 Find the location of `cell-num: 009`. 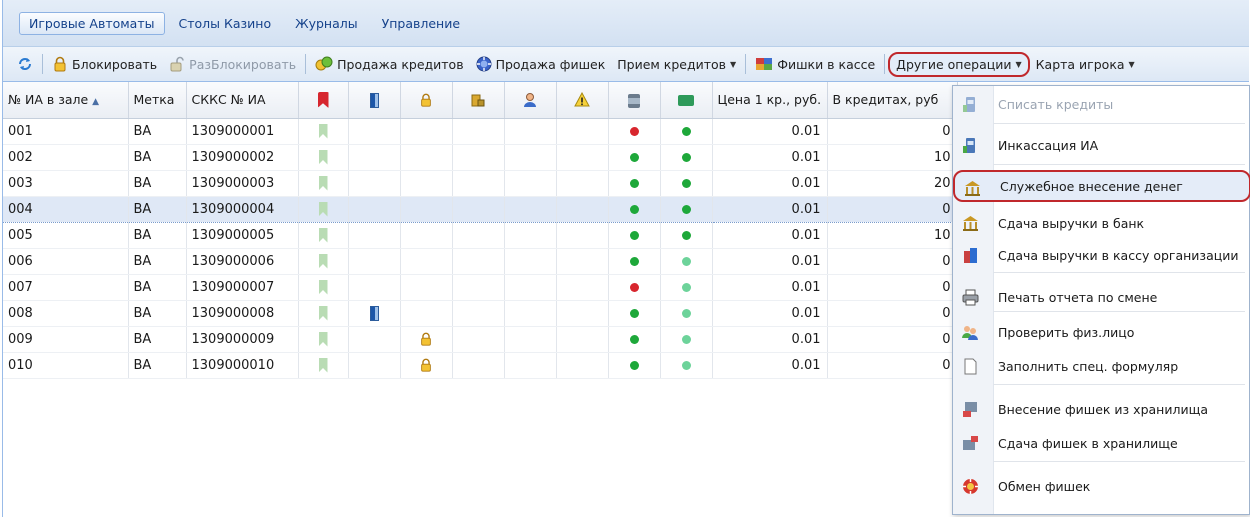

cell-num: 009 is located at coordinates (66, 339).